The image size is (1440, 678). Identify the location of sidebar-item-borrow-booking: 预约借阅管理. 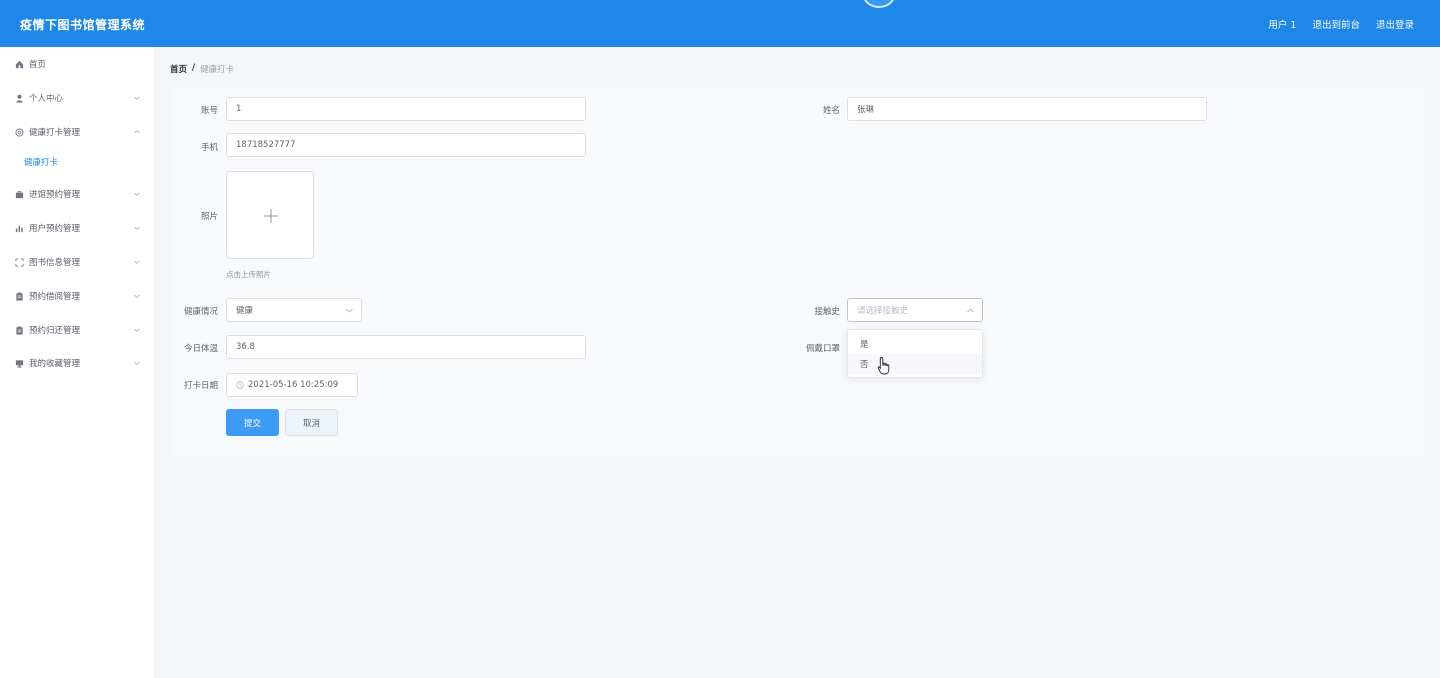
(77, 296).